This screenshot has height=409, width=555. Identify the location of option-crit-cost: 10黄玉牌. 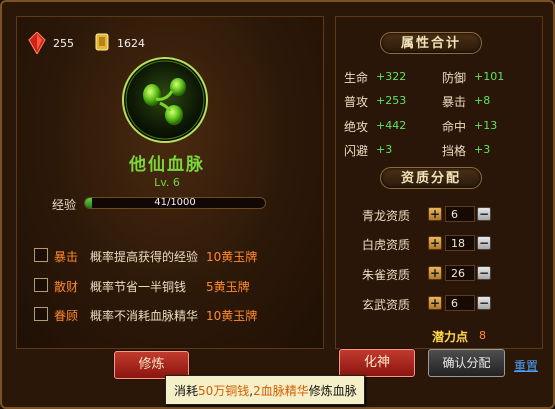
(232, 257).